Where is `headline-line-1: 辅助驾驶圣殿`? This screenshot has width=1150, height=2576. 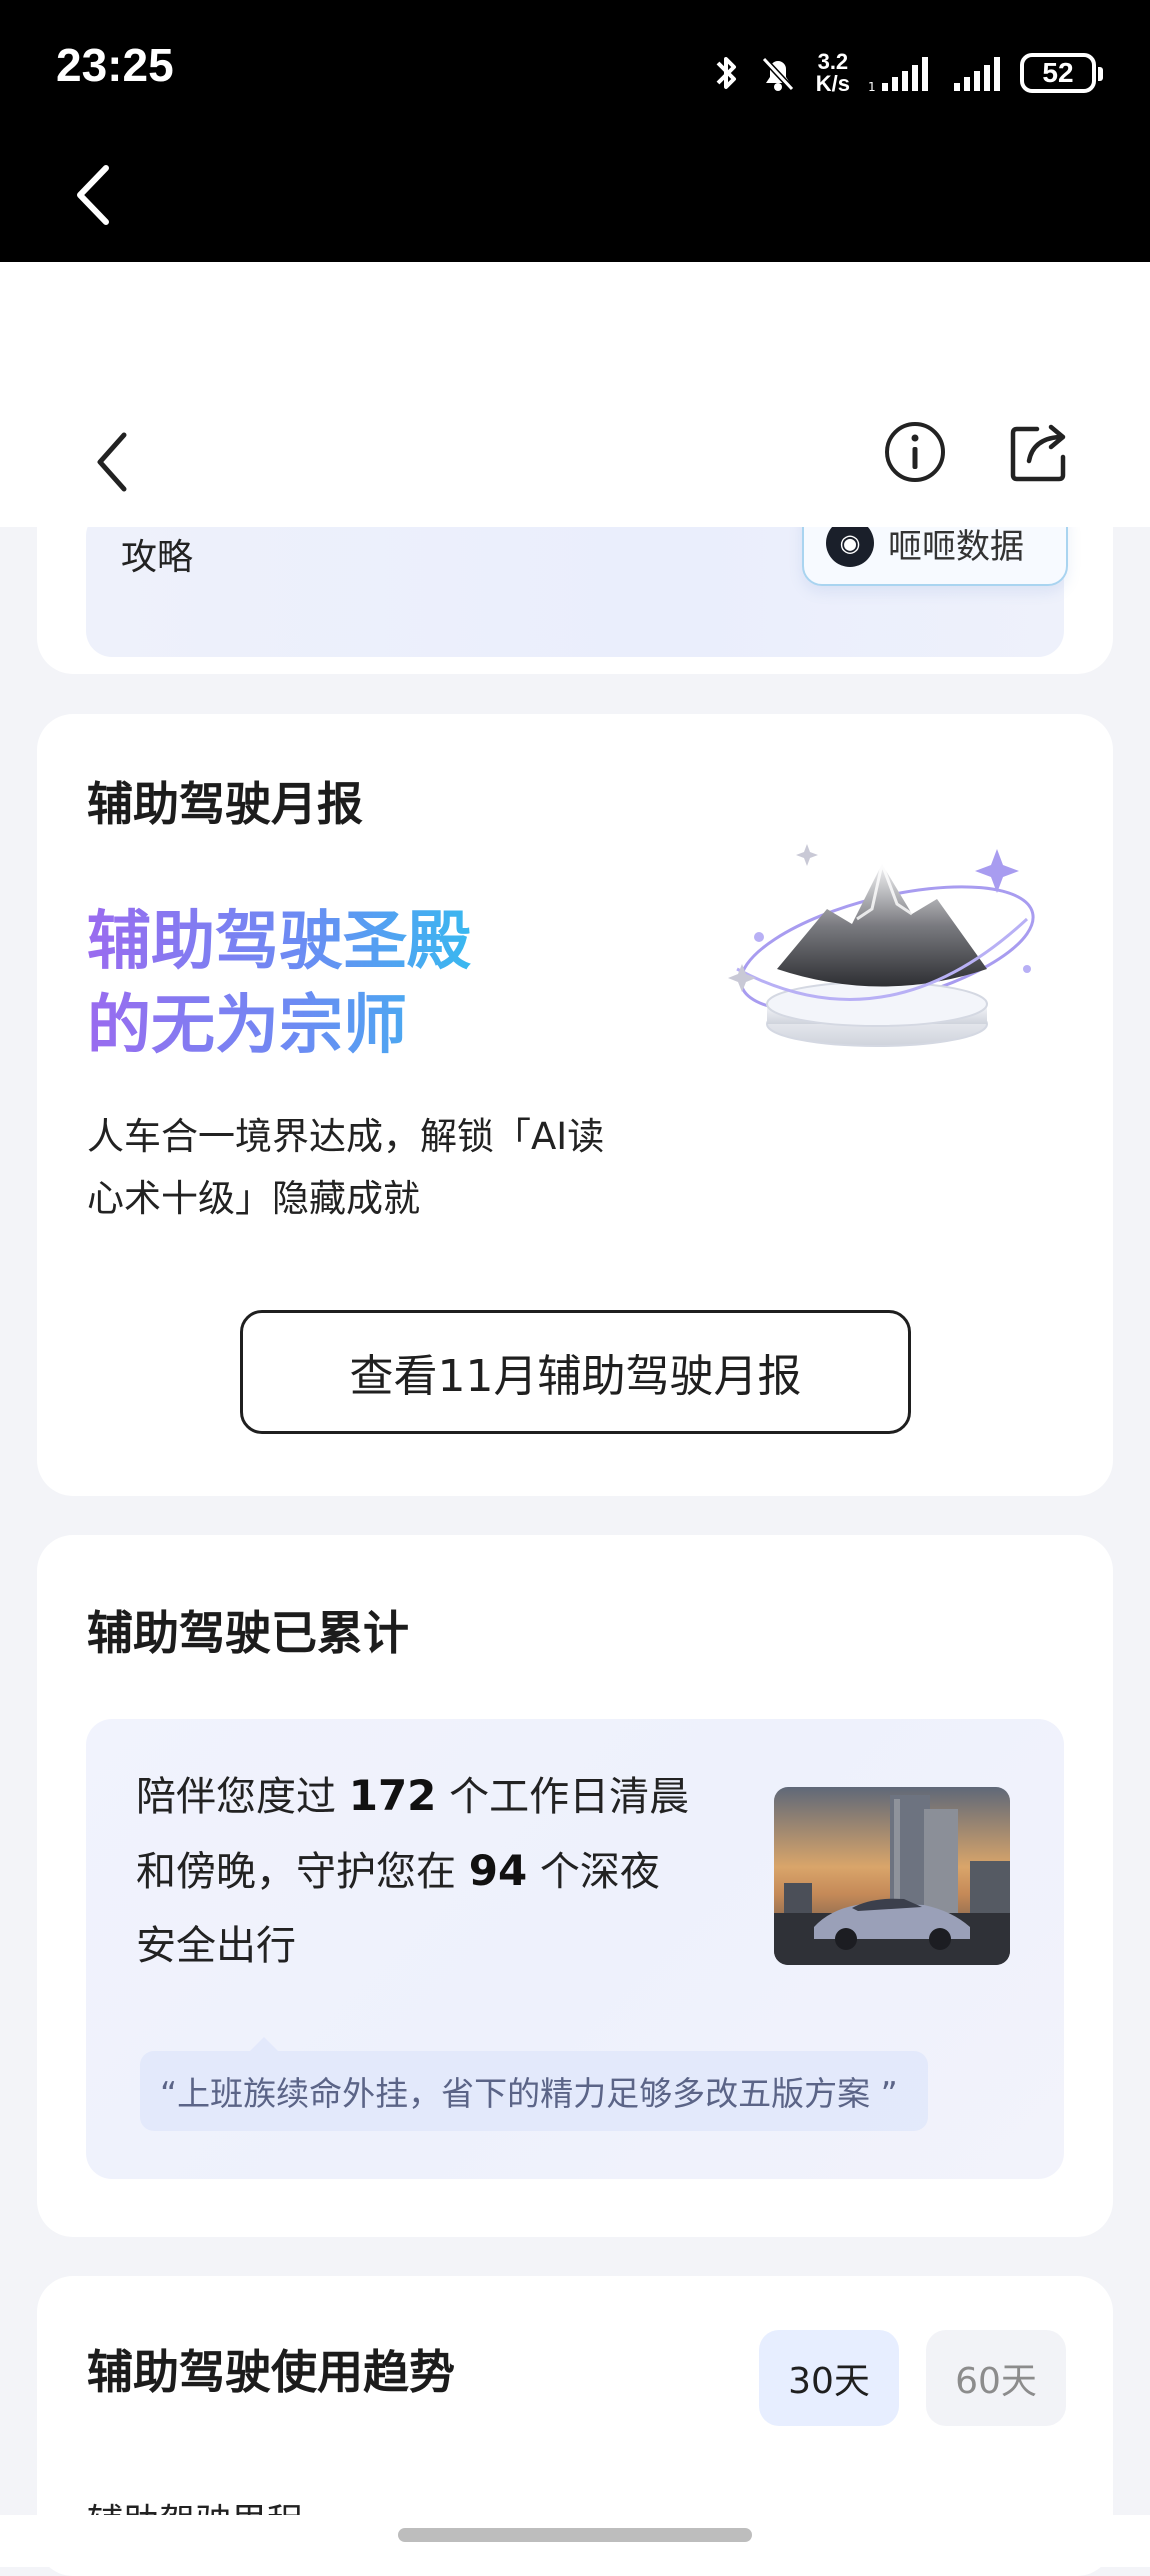
headline-line-1: 辅助驾驶圣殿 is located at coordinates (279, 942).